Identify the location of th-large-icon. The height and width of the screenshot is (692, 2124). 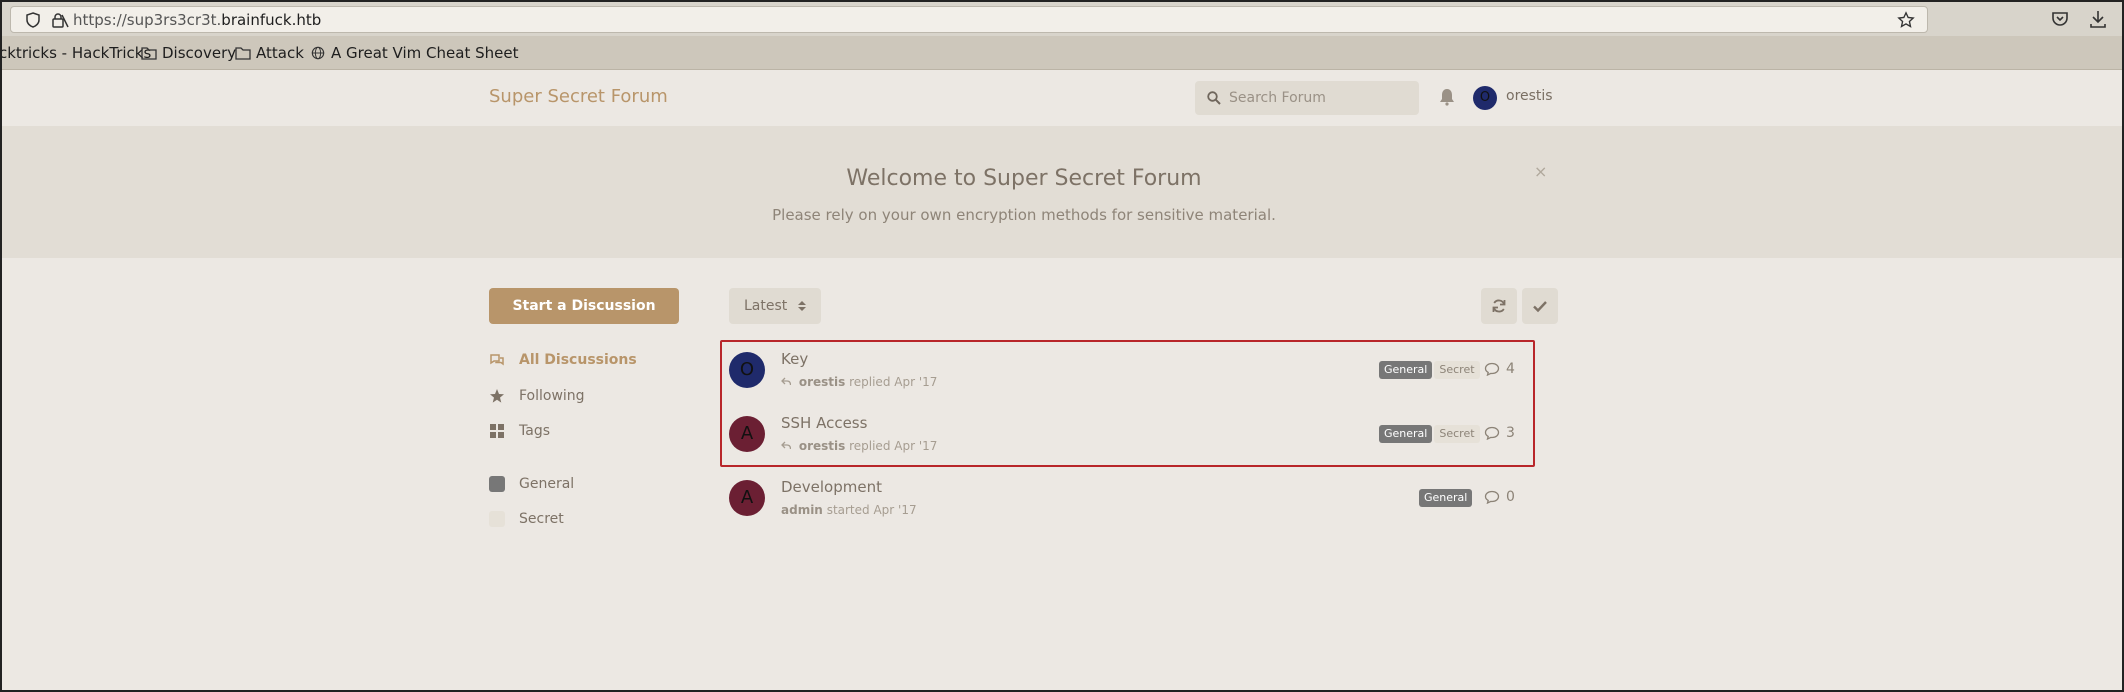
(497, 431).